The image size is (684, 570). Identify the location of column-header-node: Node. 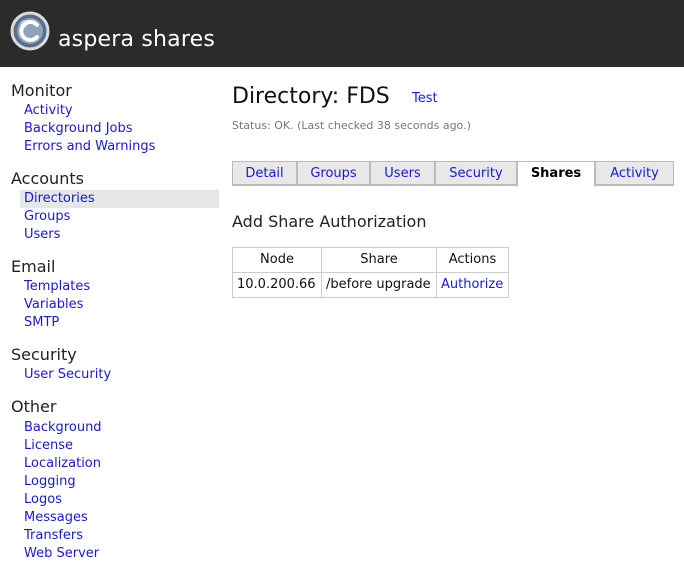
(277, 260).